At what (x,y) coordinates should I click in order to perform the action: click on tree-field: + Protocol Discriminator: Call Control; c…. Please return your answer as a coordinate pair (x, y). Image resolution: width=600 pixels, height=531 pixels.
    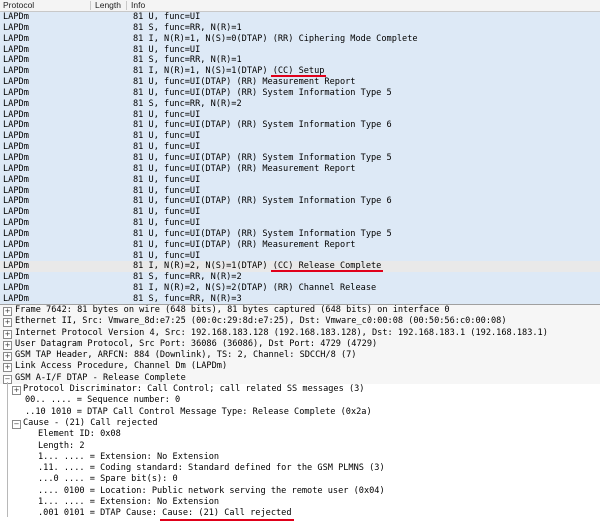
    Looking at the image, I should click on (300, 390).